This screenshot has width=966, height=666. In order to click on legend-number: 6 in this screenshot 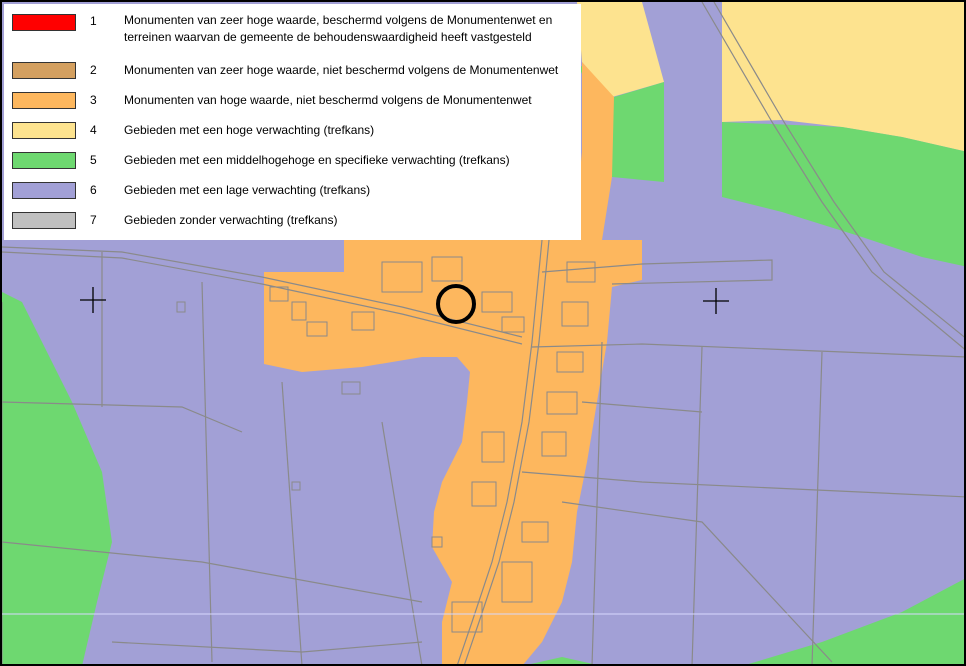, I will do `click(93, 190)`.